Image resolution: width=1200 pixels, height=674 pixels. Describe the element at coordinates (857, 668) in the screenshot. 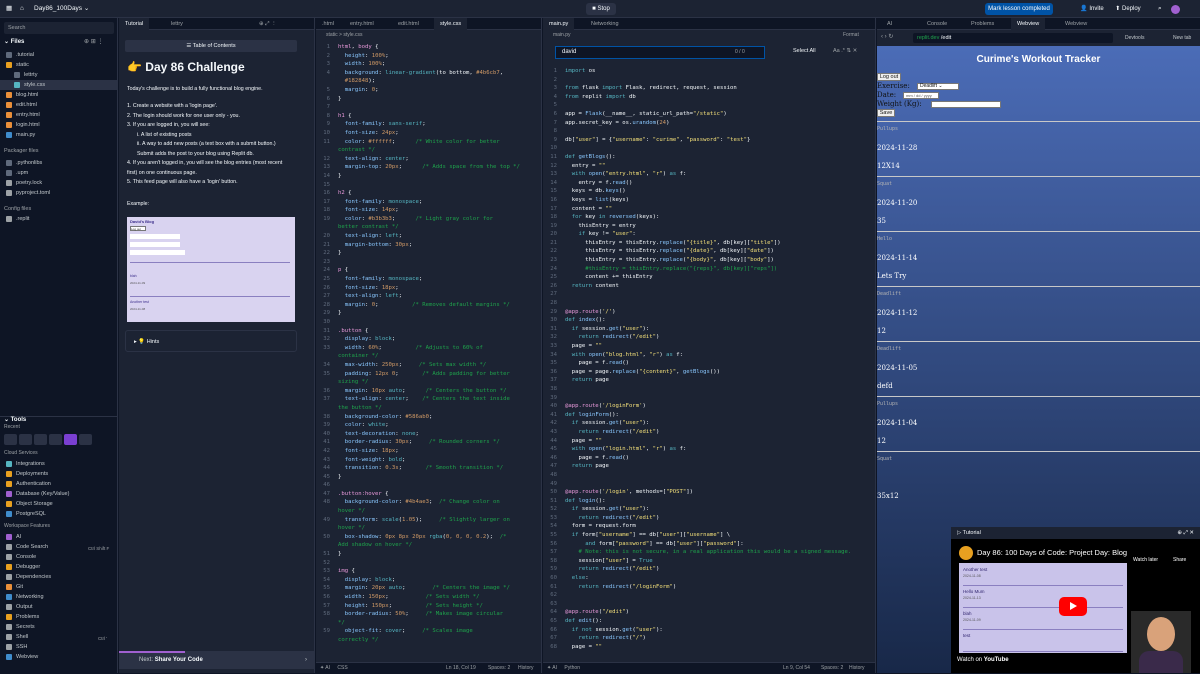

I see `py-history: History` at that location.